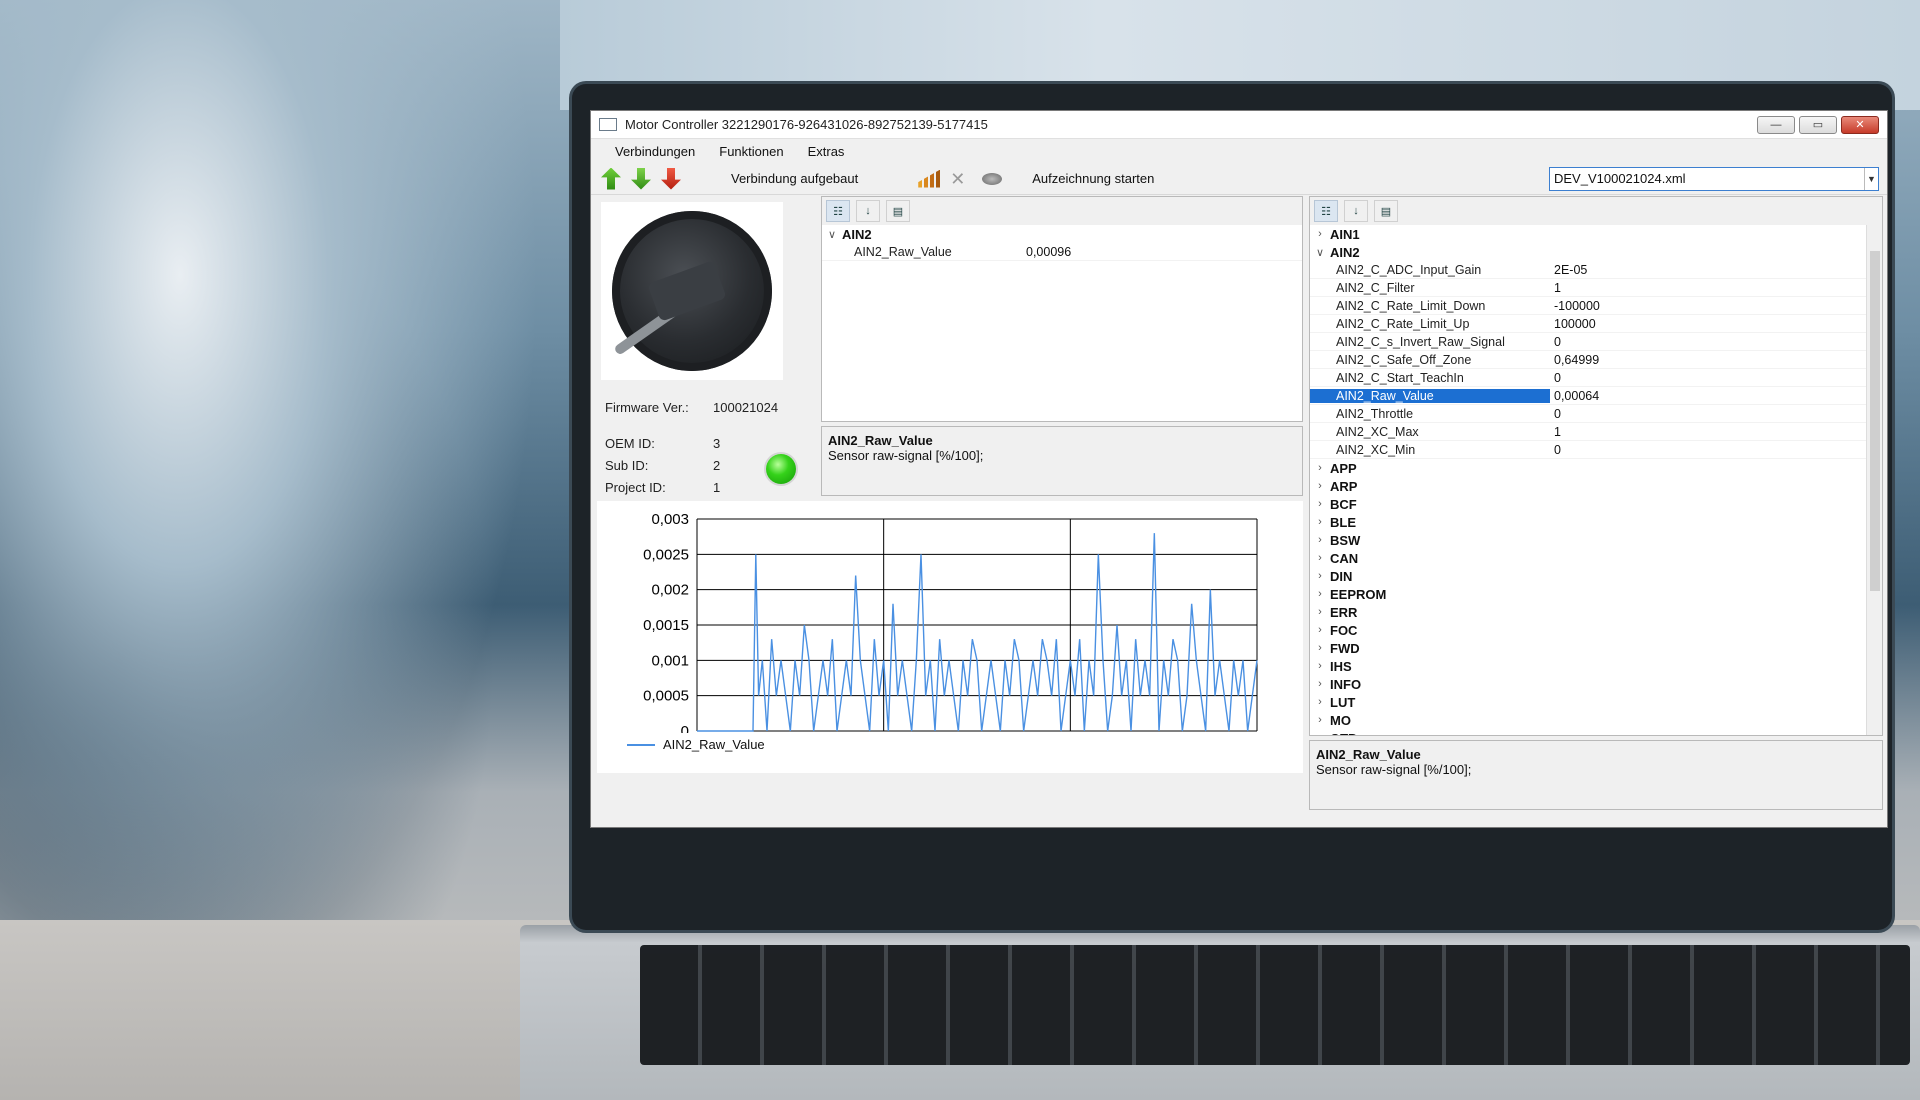  Describe the element at coordinates (1596, 558) in the screenshot. I see `right-category-row: › CAN` at that location.